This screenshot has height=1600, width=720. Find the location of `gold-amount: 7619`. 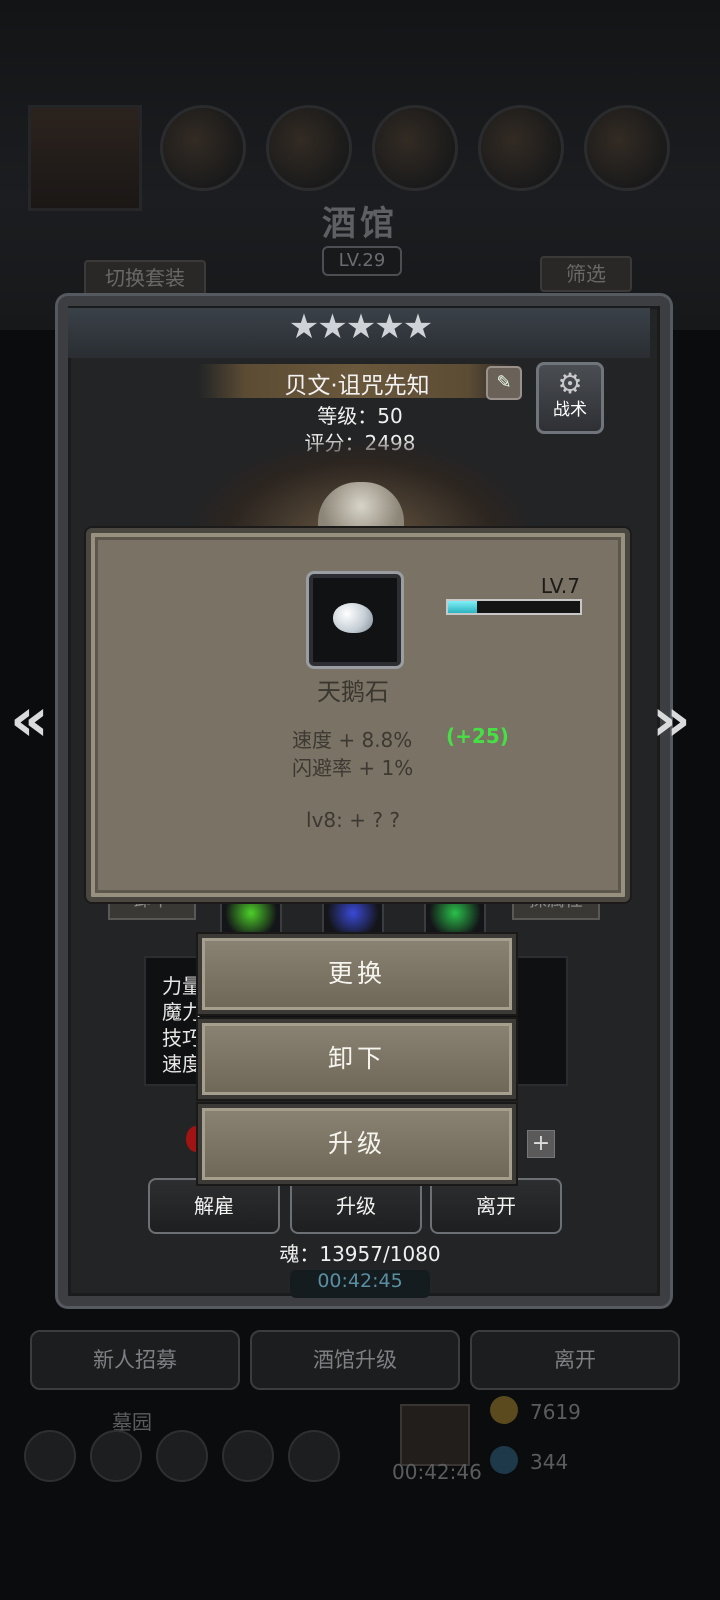

gold-amount: 7619 is located at coordinates (555, 1412).